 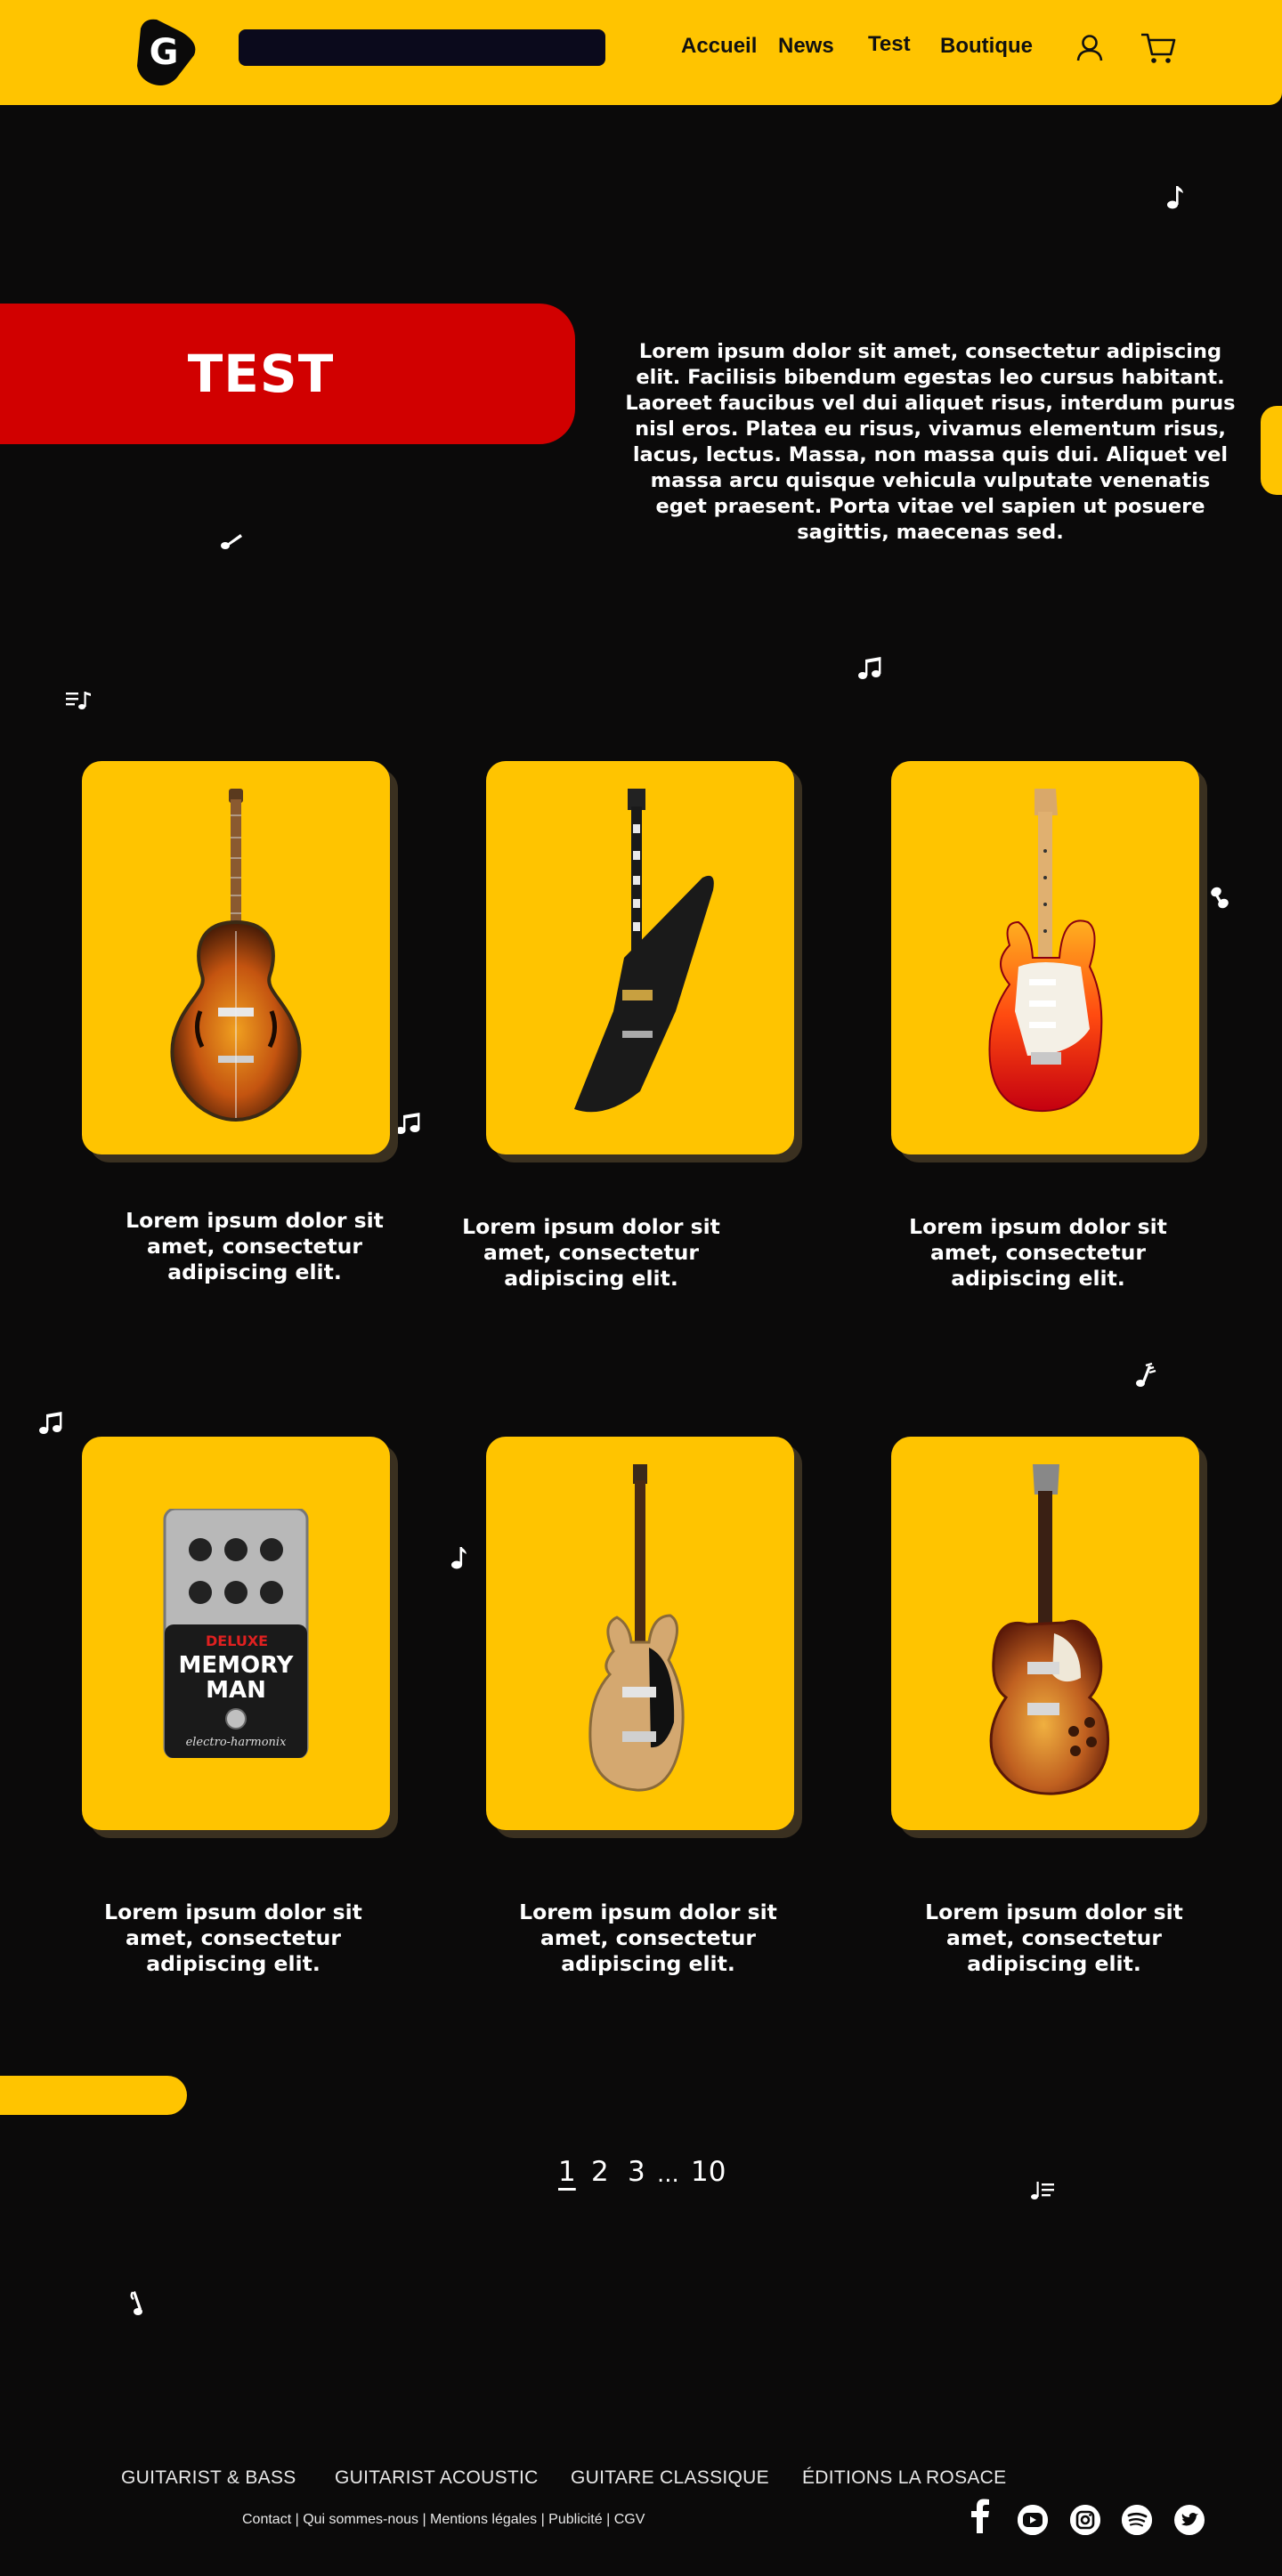 I want to click on nav-boutique: Boutique, so click(x=986, y=46).